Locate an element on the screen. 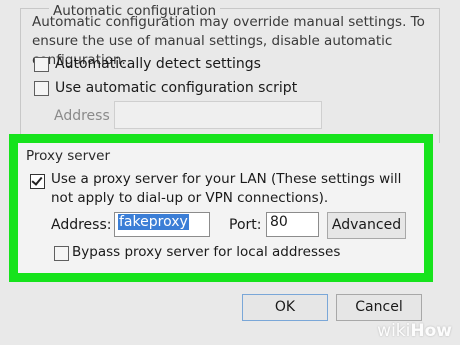 Image resolution: width=460 pixels, height=345 pixels. advanced-button: Advanced is located at coordinates (366, 225).